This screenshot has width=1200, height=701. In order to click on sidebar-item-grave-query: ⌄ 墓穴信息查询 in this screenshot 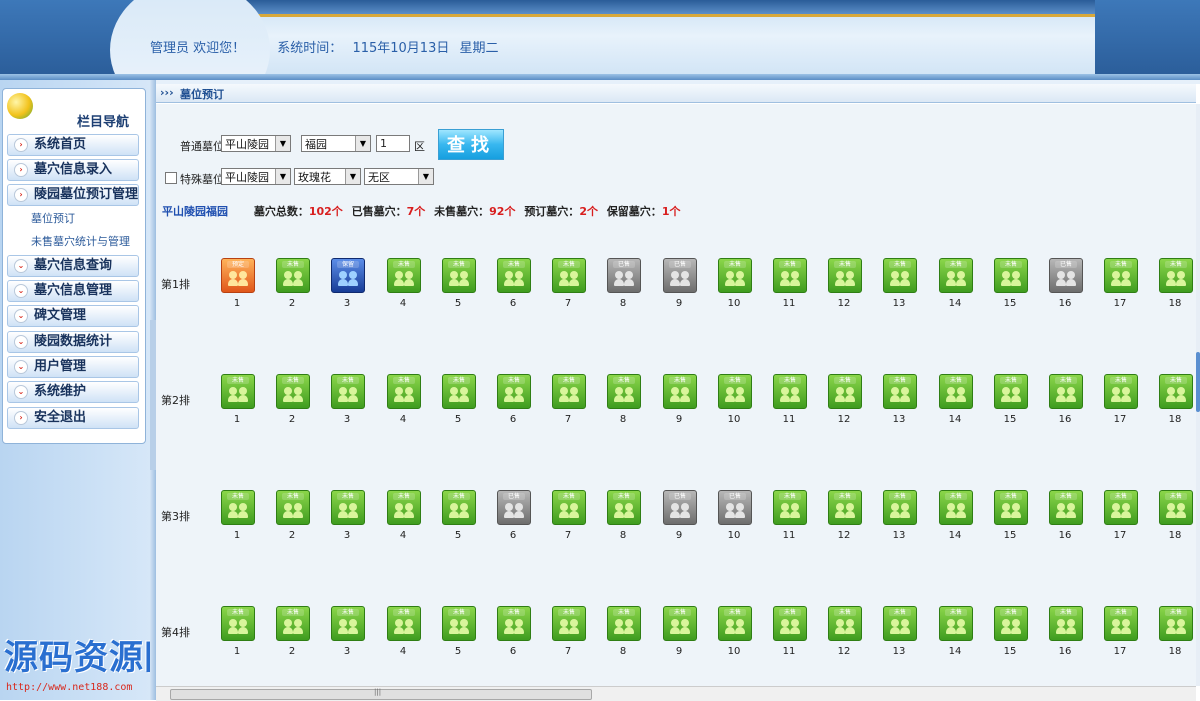, I will do `click(73, 266)`.